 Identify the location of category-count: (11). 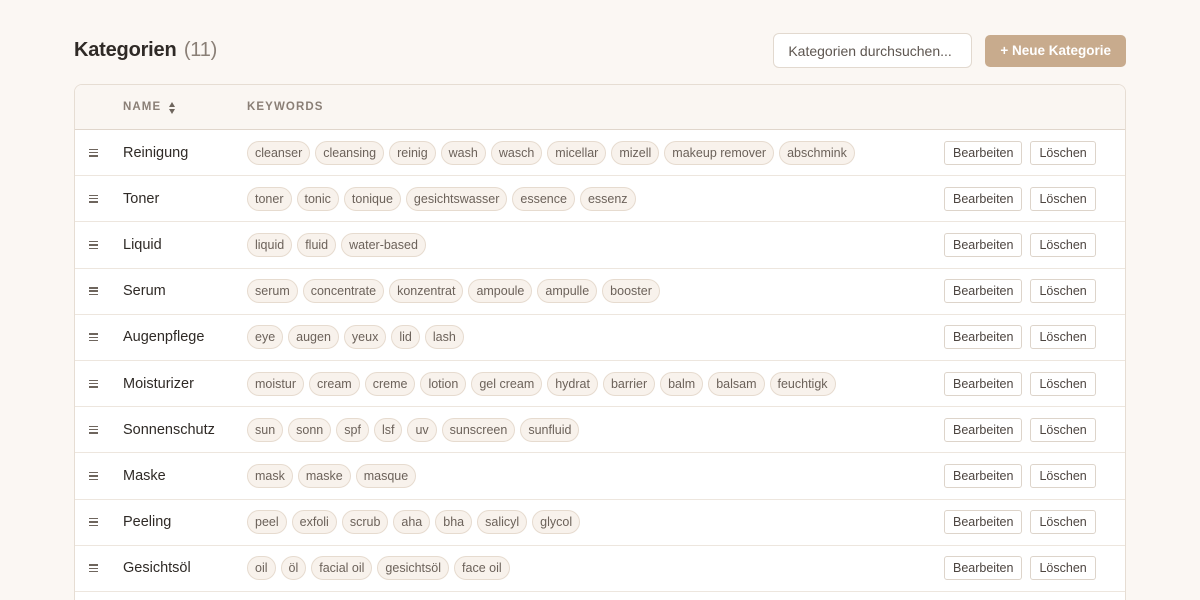
(200, 50).